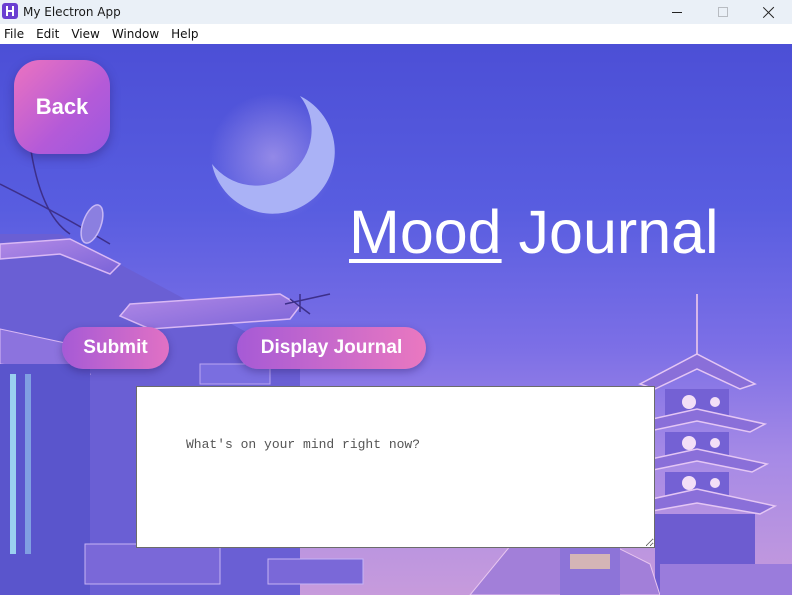 The height and width of the screenshot is (595, 792). I want to click on back-button: Back, so click(62, 107).